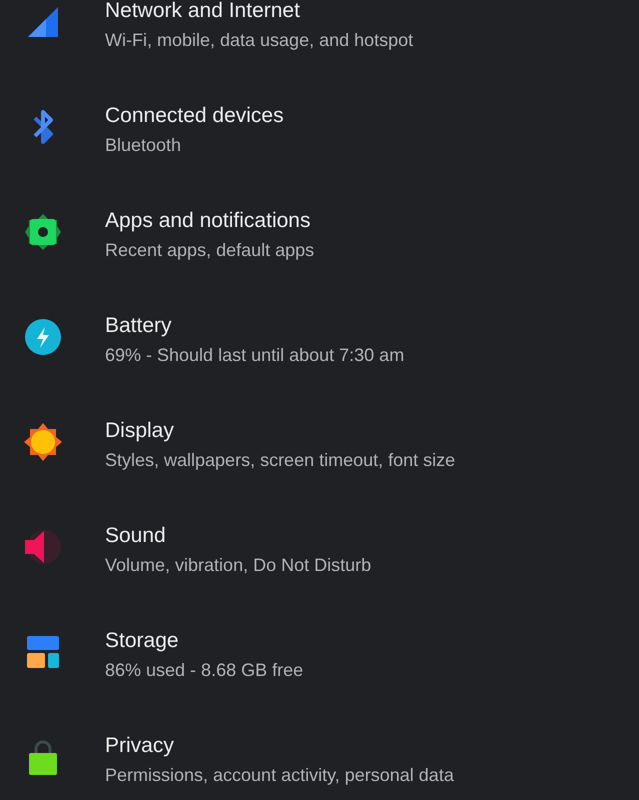  What do you see at coordinates (135, 536) in the screenshot?
I see `item-title: Sound` at bounding box center [135, 536].